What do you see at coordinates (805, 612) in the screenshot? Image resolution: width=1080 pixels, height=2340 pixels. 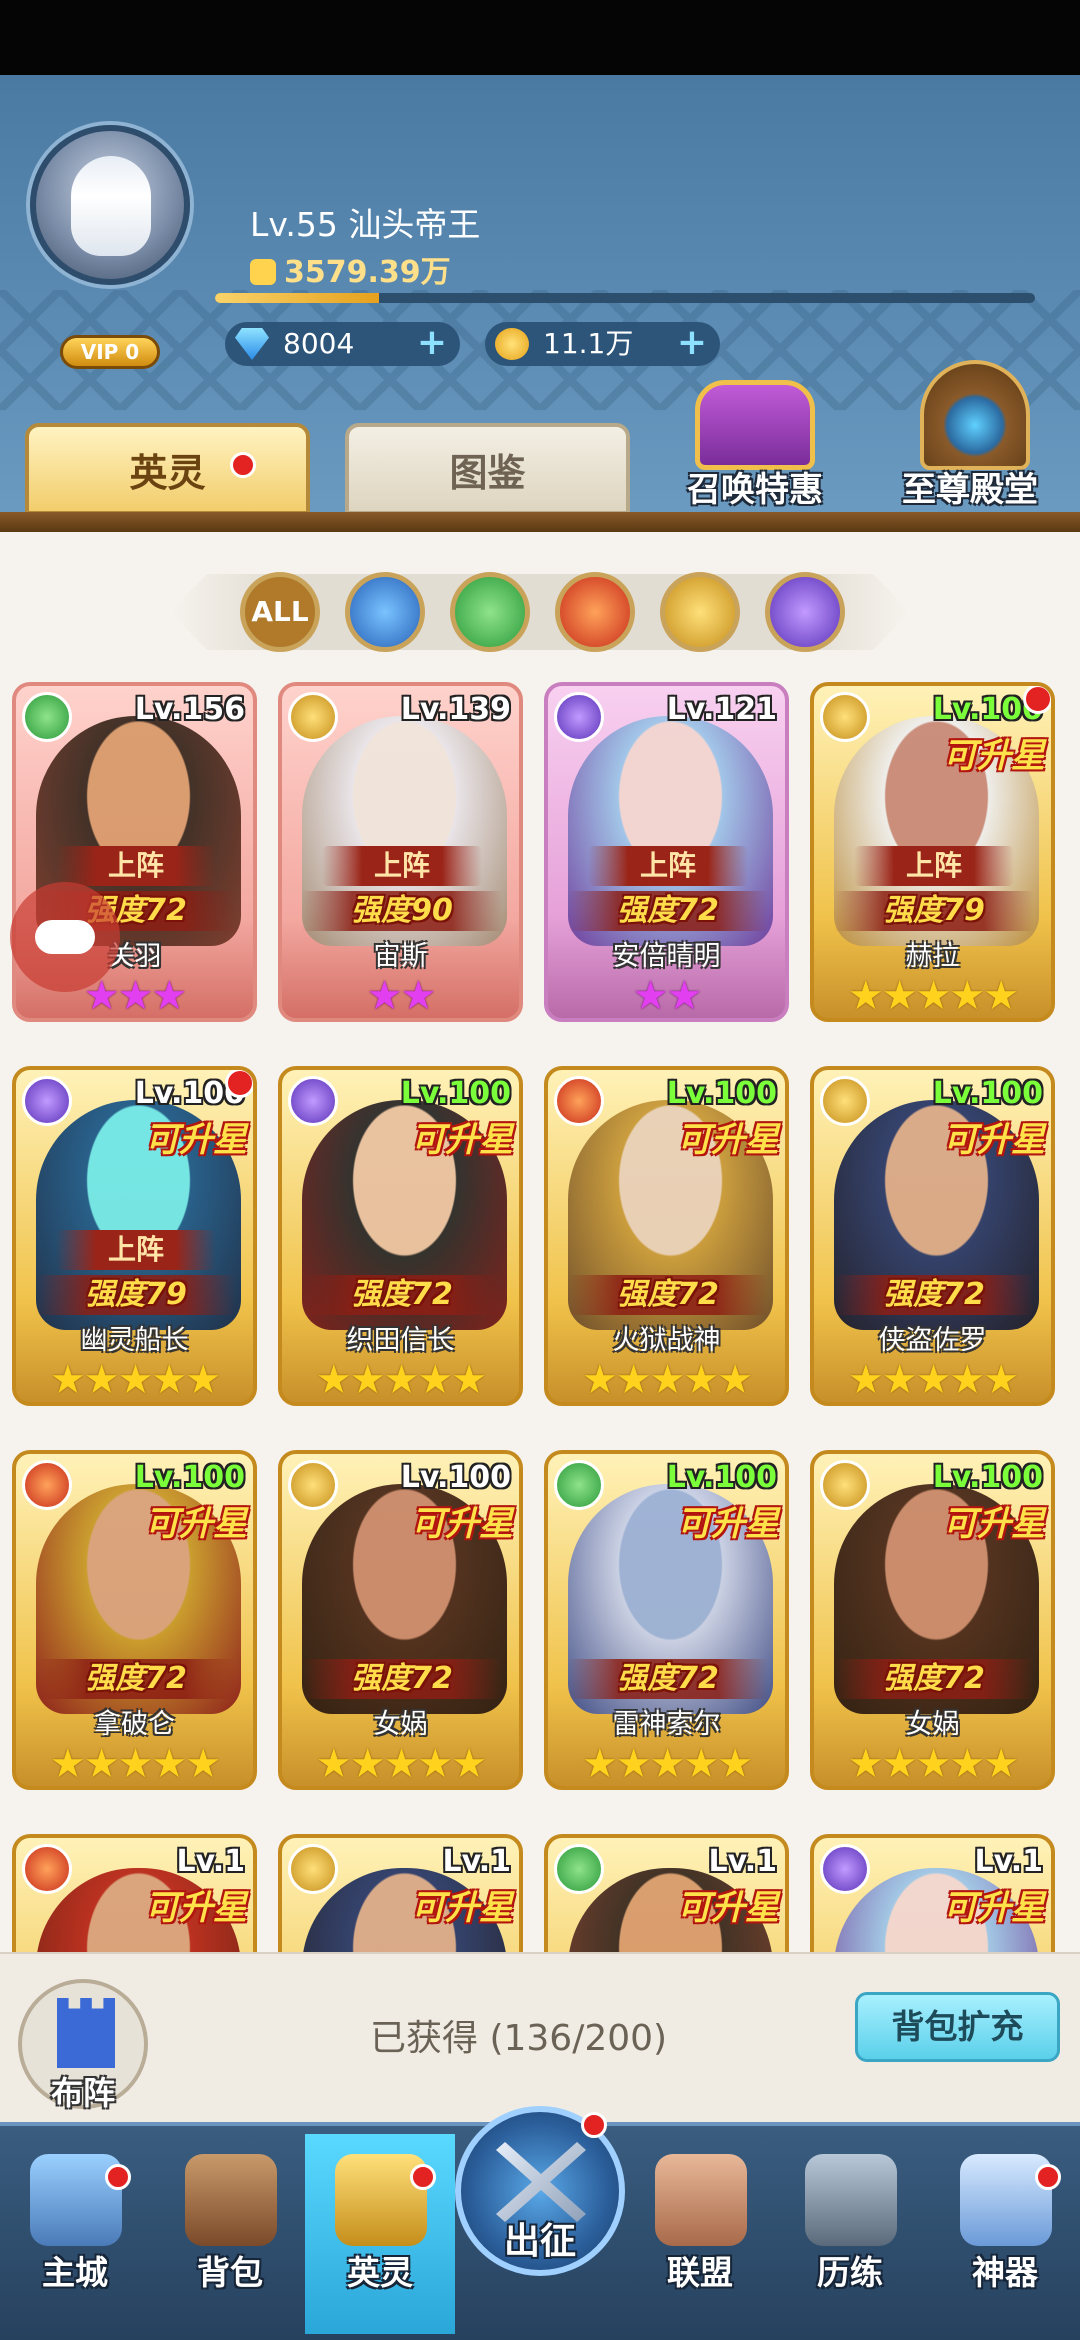 I see `filter-dark-icon` at bounding box center [805, 612].